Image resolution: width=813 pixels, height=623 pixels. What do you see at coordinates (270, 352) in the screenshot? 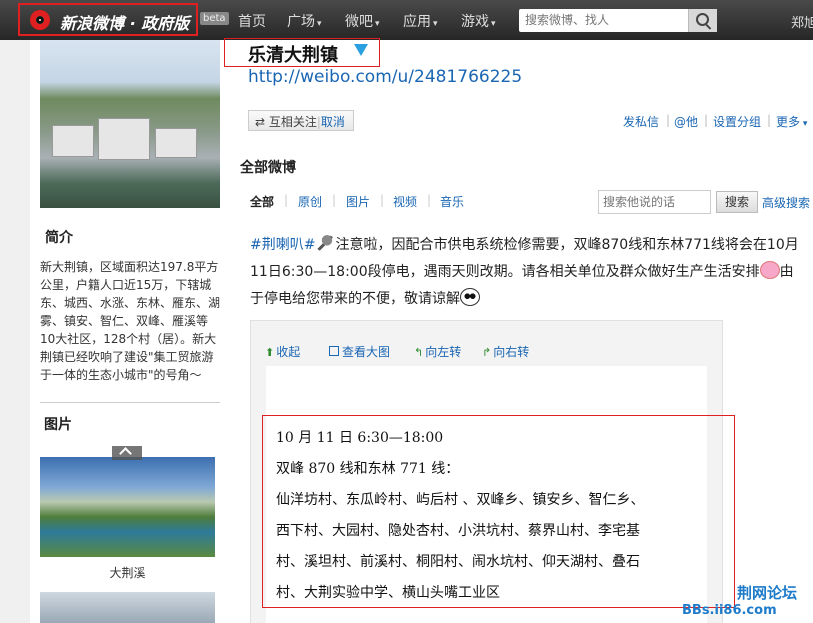
I see `arrow-up-icon: ⬆` at bounding box center [270, 352].